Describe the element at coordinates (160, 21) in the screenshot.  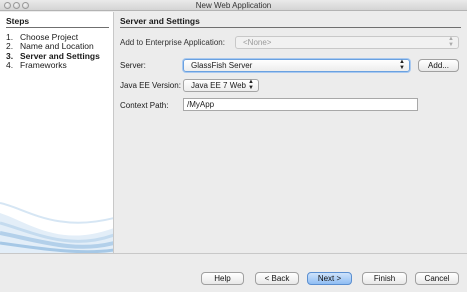
I see `panel-title: Server and Settings` at that location.